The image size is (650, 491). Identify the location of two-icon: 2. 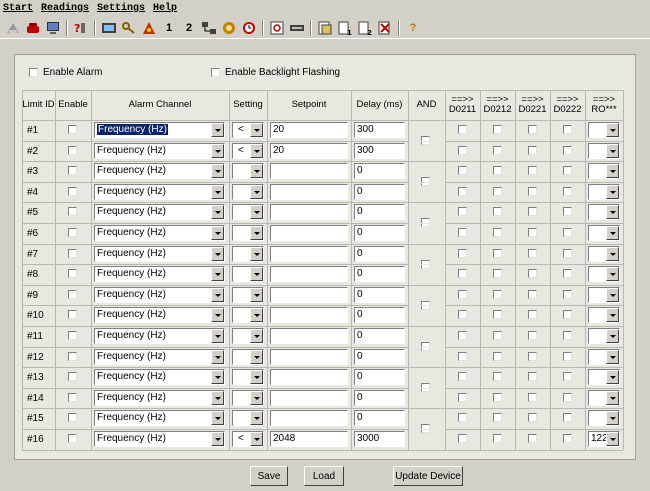
(189, 28).